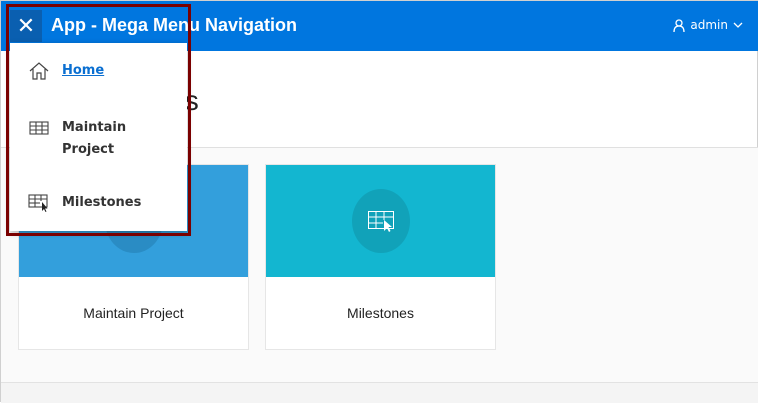 Image resolution: width=758 pixels, height=403 pixels. Describe the element at coordinates (77, 139) in the screenshot. I see `menu-item-maintain-project: Maintain Project` at that location.